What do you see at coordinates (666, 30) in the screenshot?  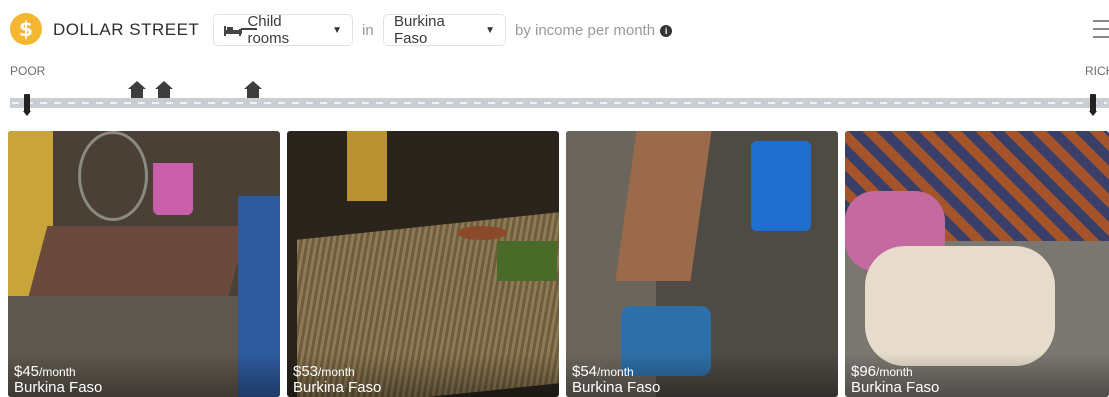 I see `info-icon: i` at bounding box center [666, 30].